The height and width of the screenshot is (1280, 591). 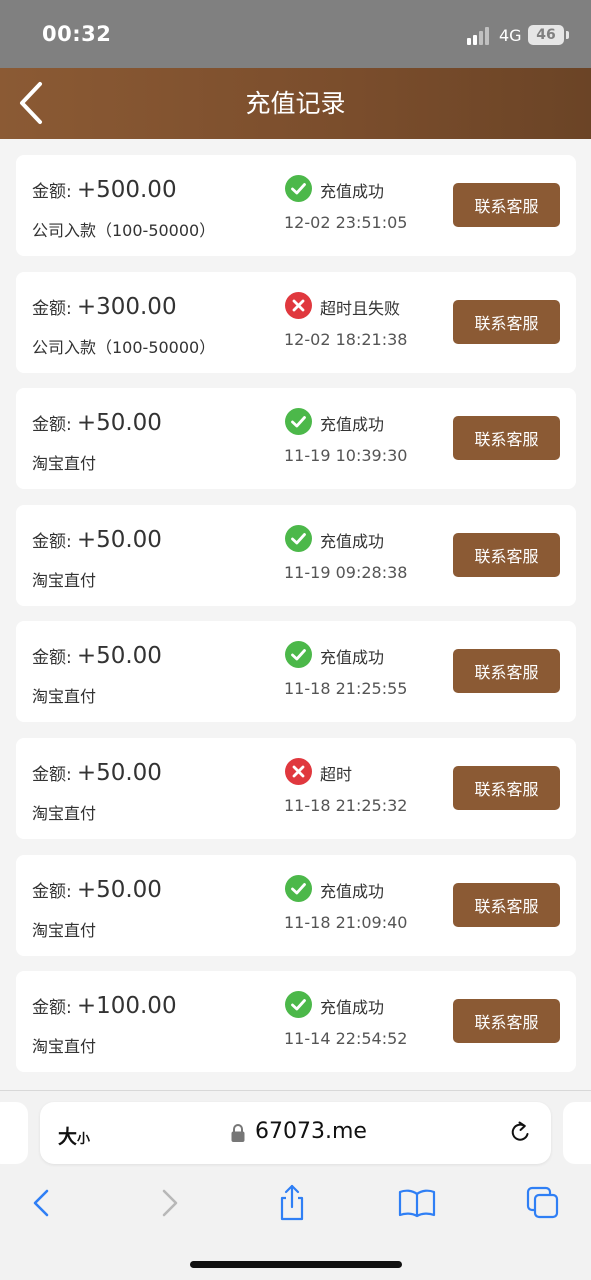 What do you see at coordinates (295, 34) in the screenshot?
I see `status-bar: 00:32 4G 46` at bounding box center [295, 34].